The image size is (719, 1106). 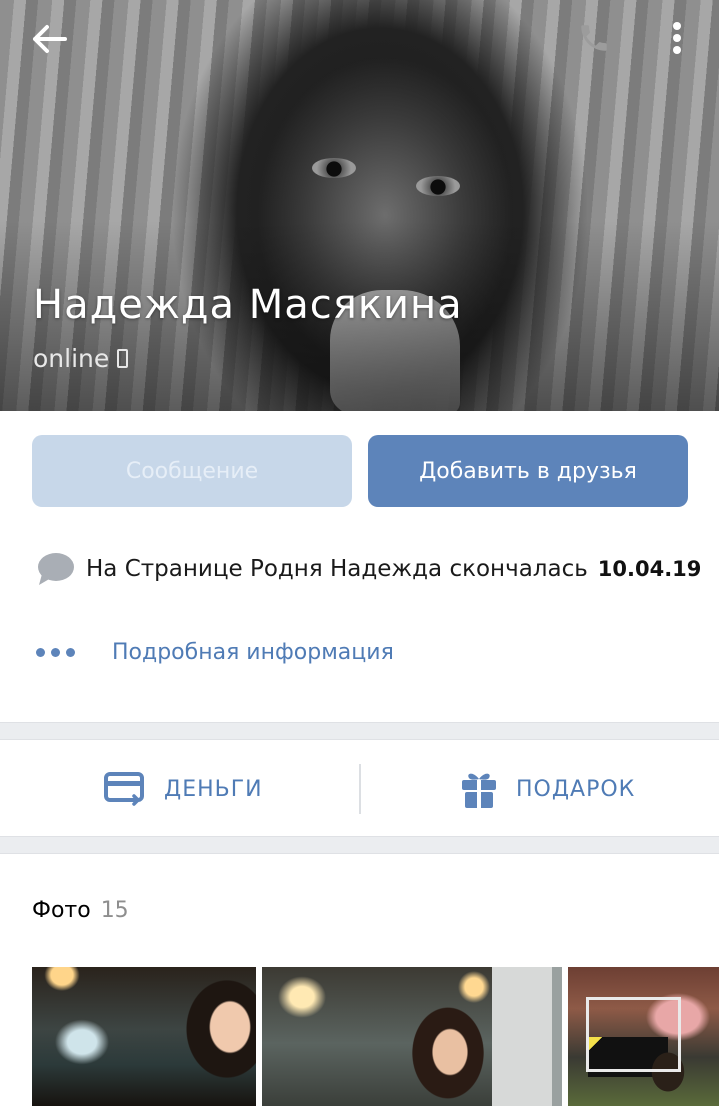 I want to click on back-button, so click(x=49, y=39).